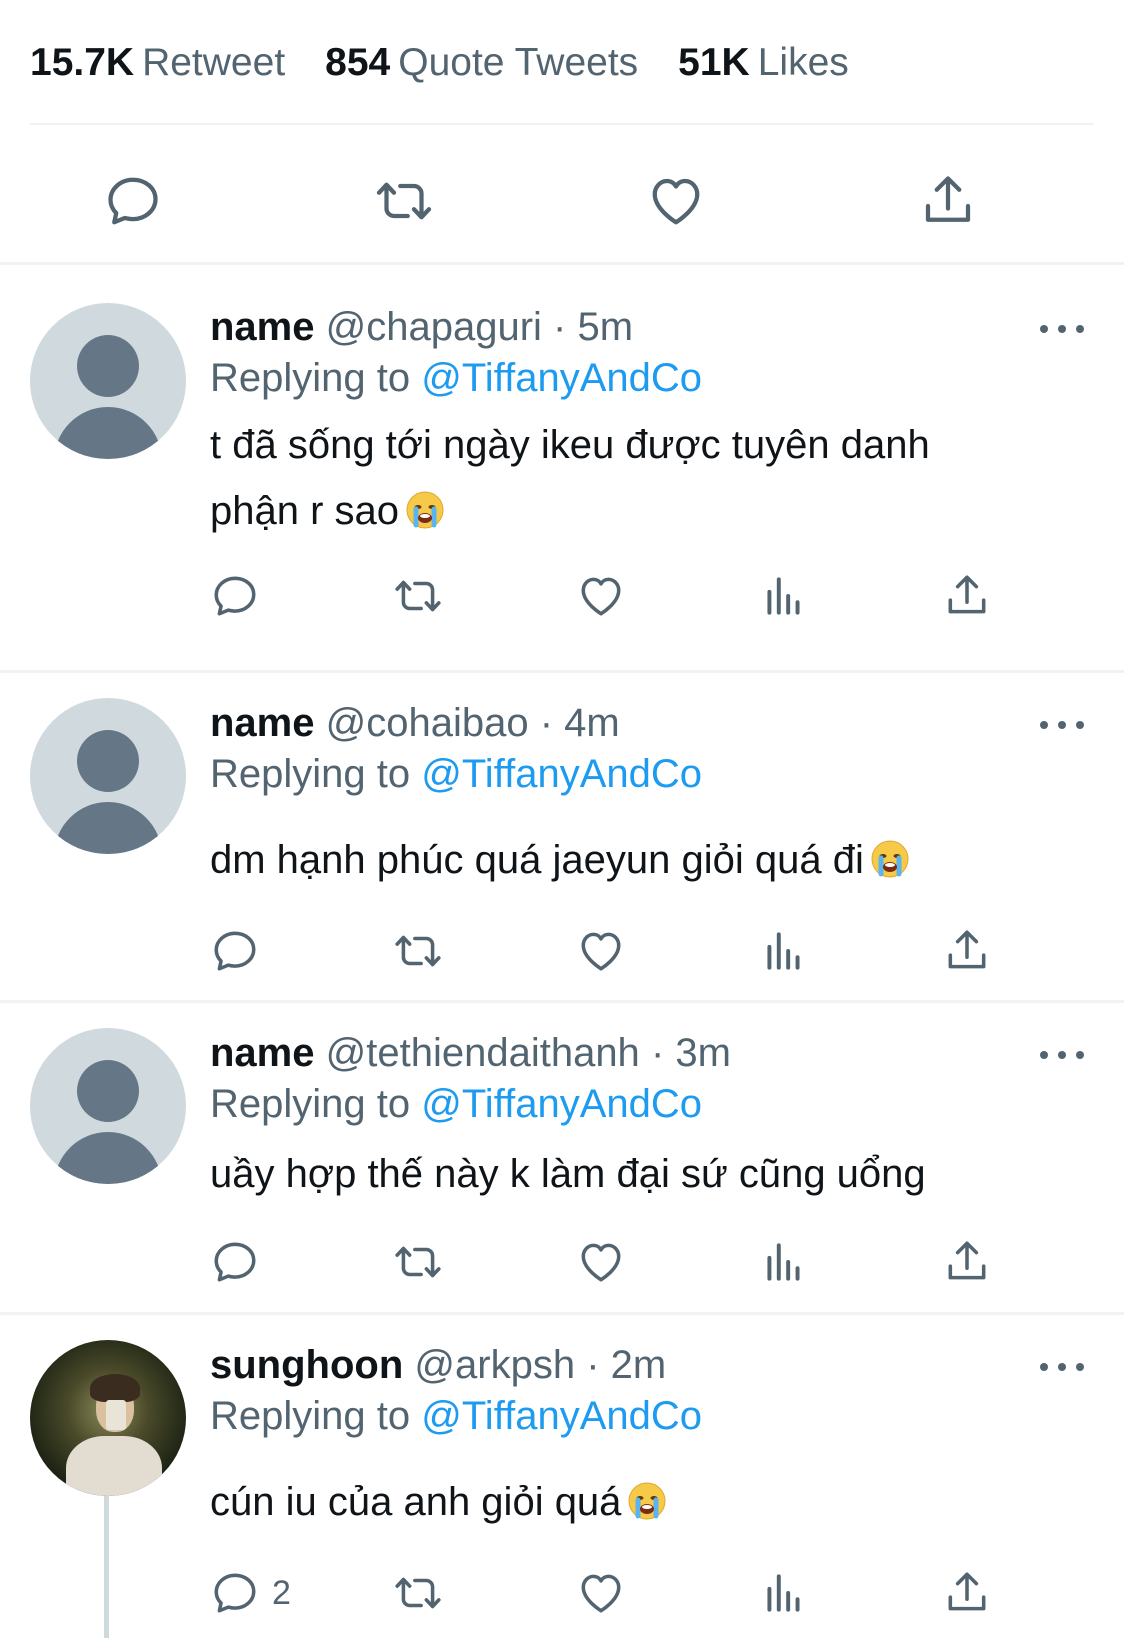 This screenshot has height=1638, width=1124. I want to click on tweet-text-line: cún iu của anh giỏi quá, so click(416, 1502).